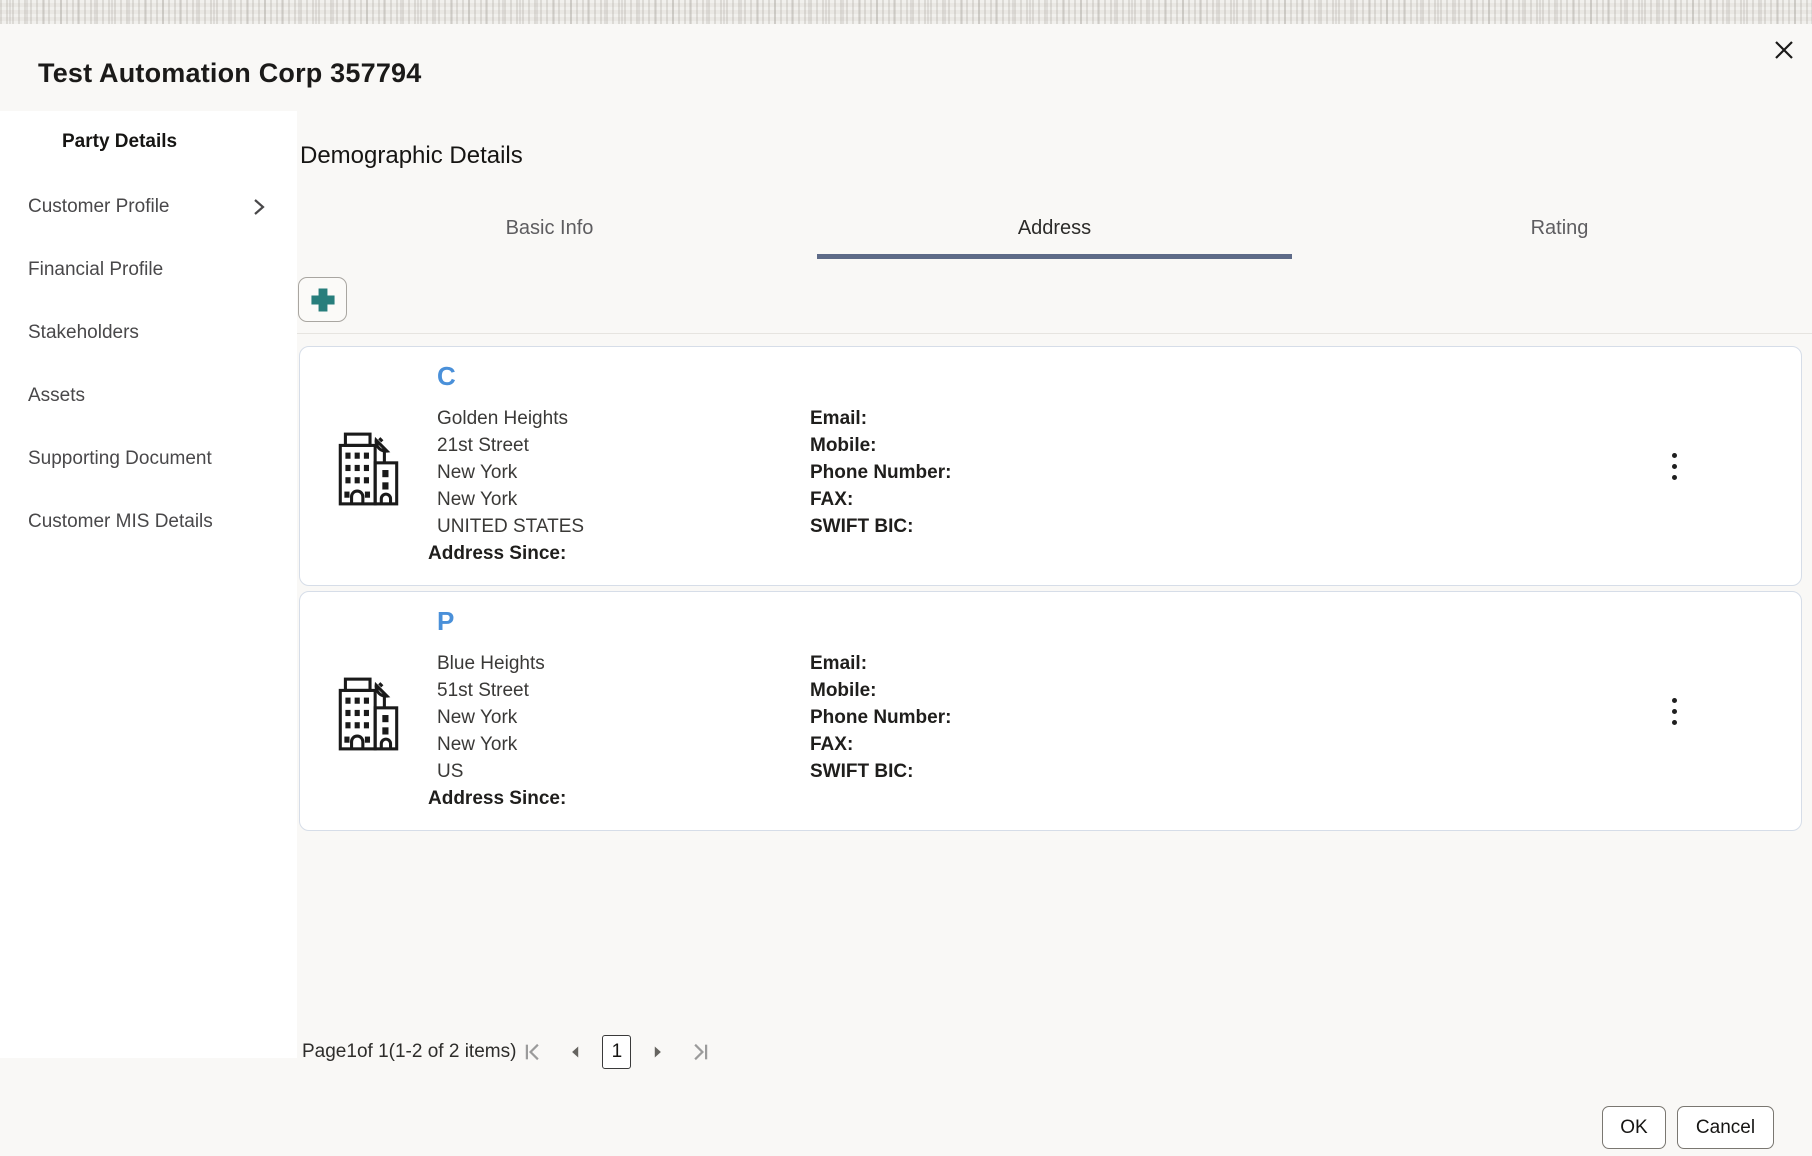 This screenshot has height=1156, width=1812. I want to click on last-page-icon, so click(701, 1052).